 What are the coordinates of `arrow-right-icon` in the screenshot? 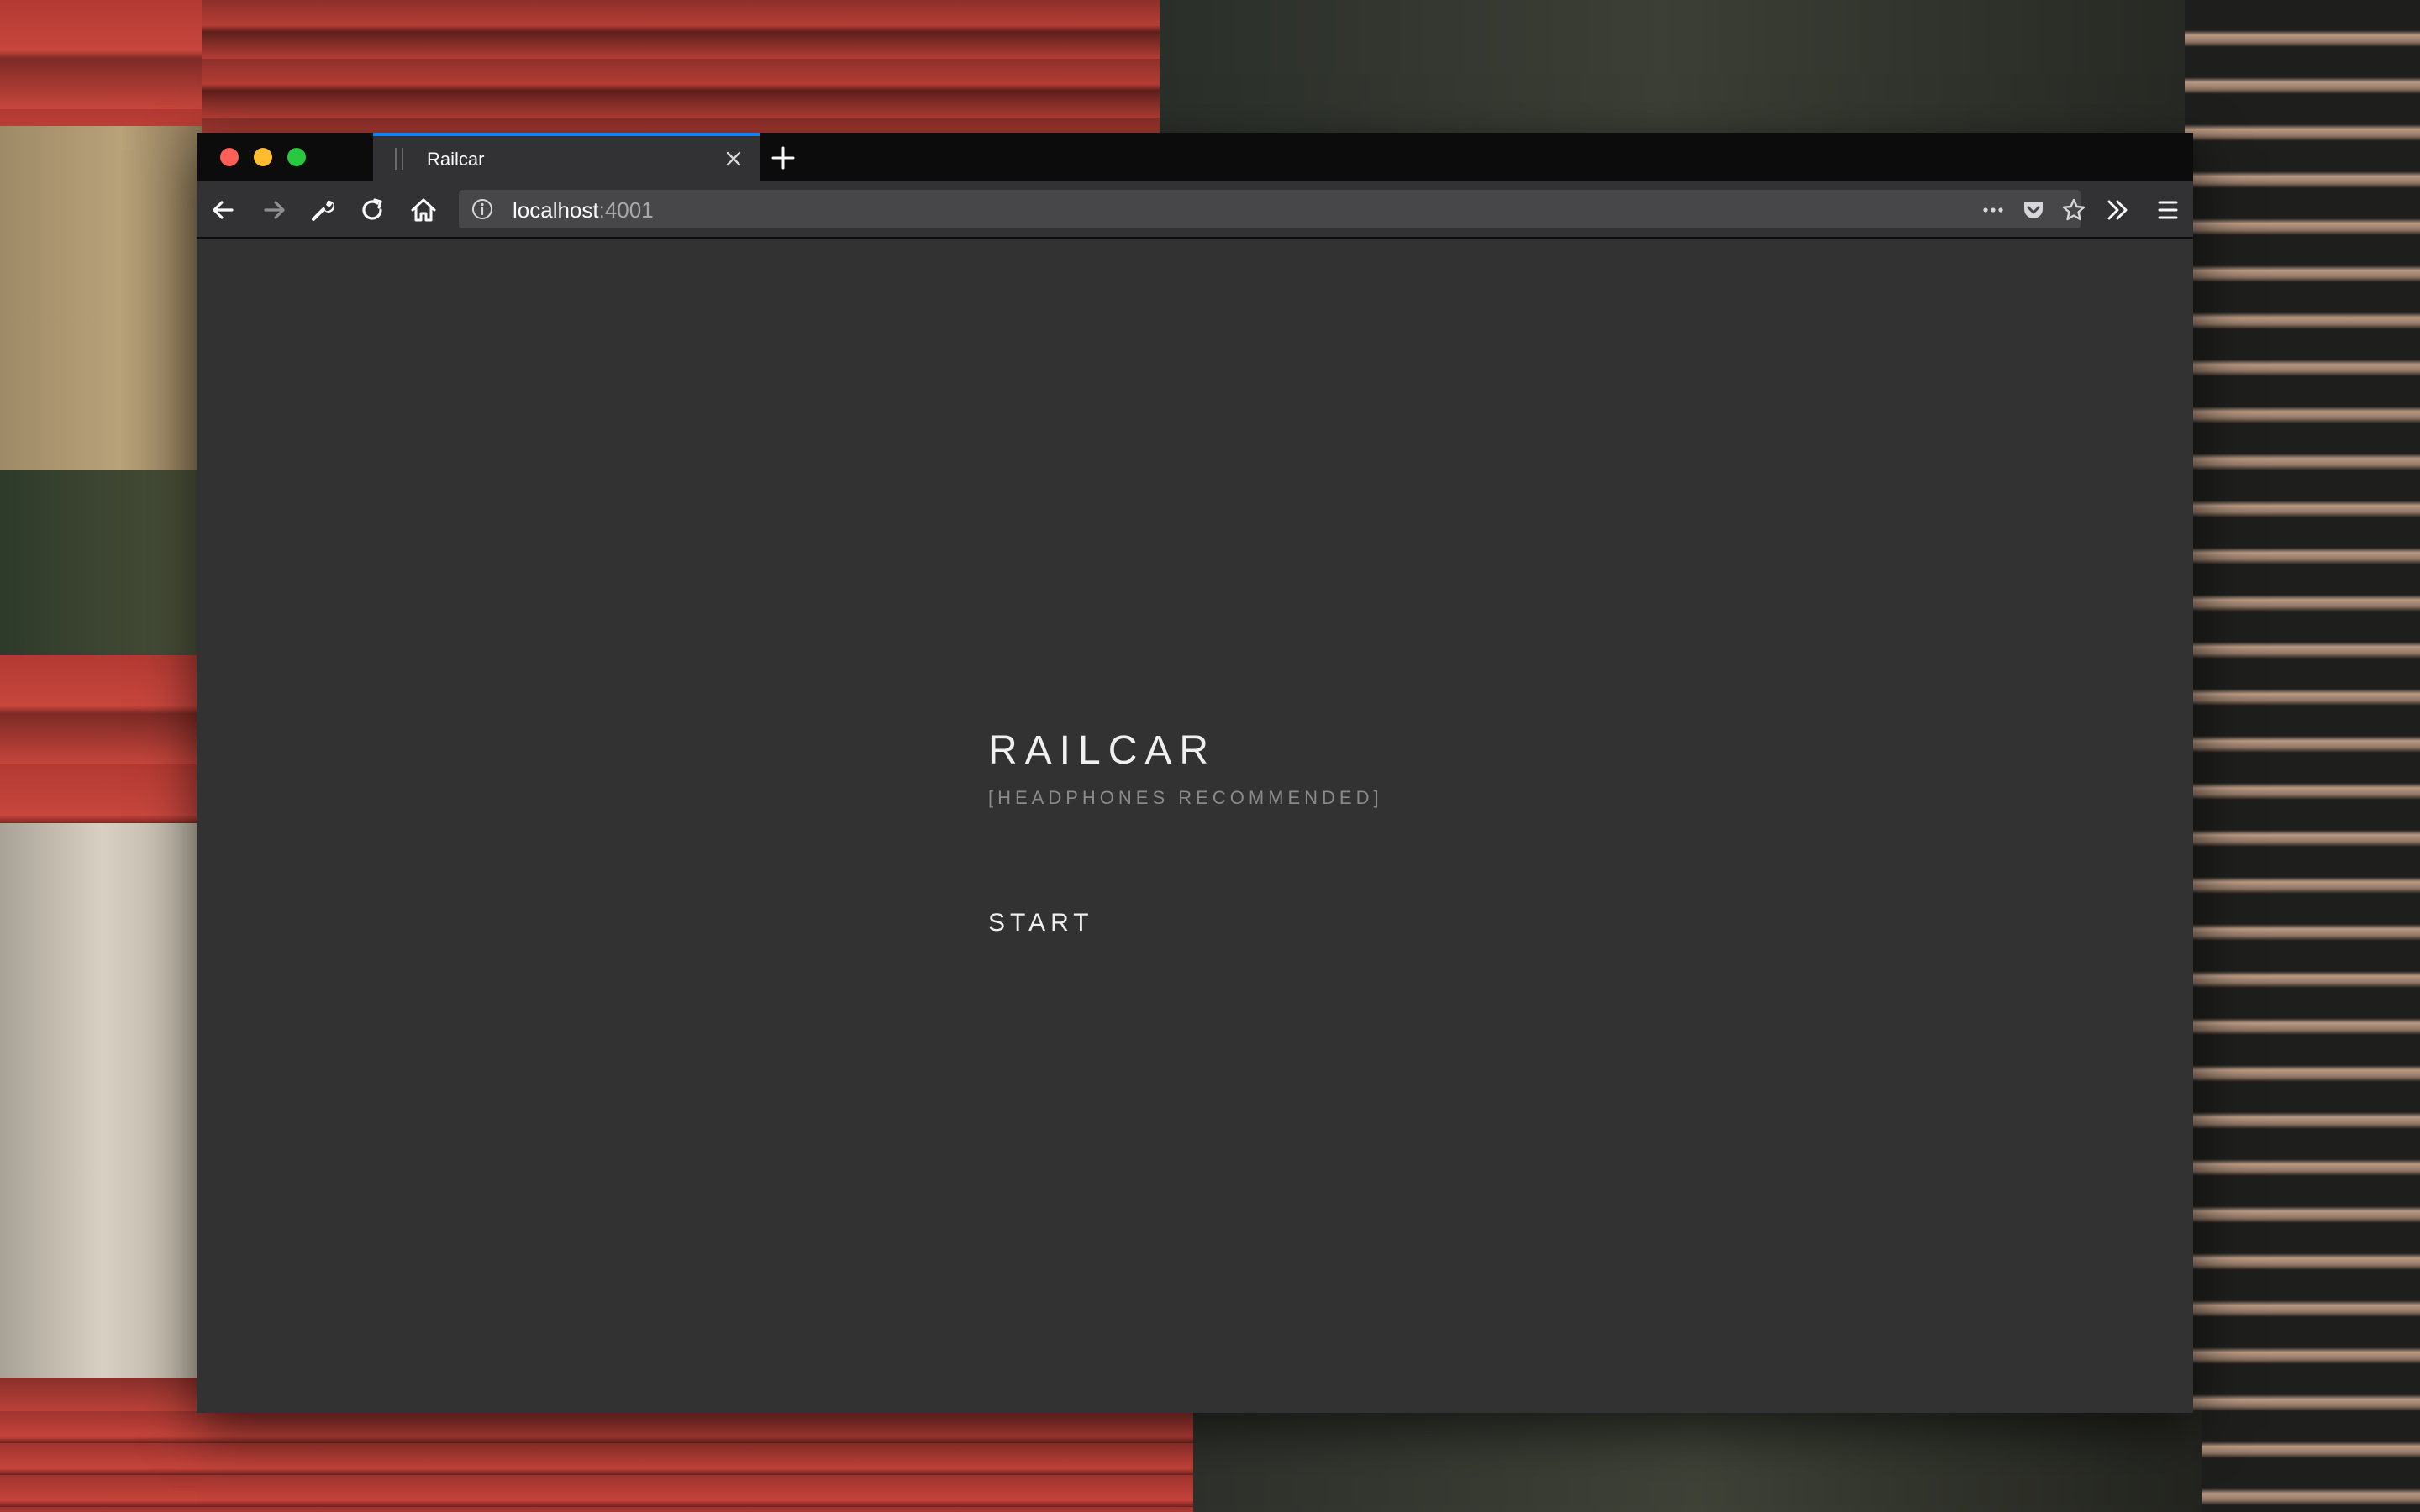 It's located at (274, 210).